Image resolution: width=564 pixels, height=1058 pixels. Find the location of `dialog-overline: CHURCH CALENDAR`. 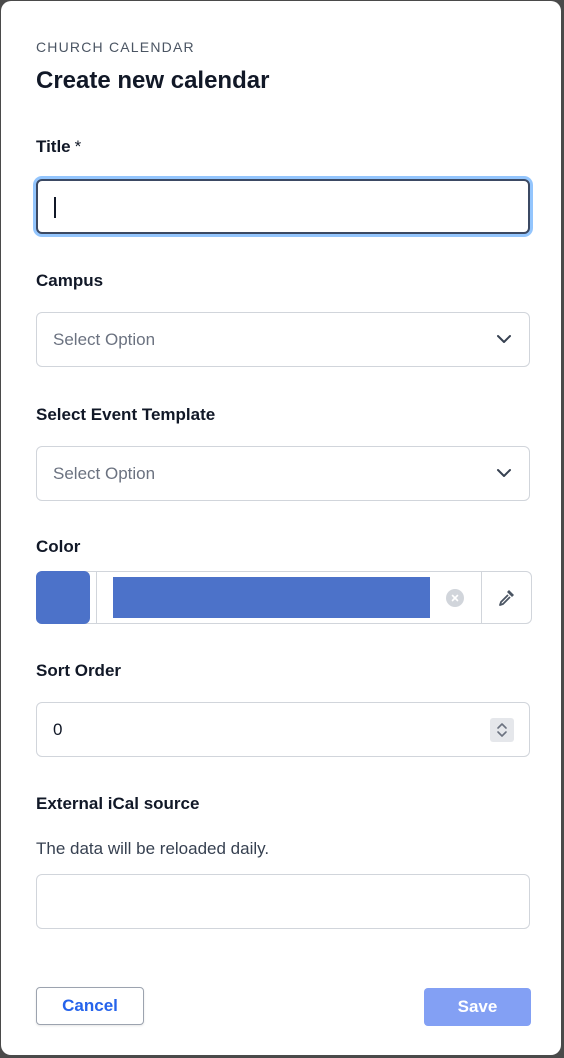

dialog-overline: CHURCH CALENDAR is located at coordinates (115, 47).